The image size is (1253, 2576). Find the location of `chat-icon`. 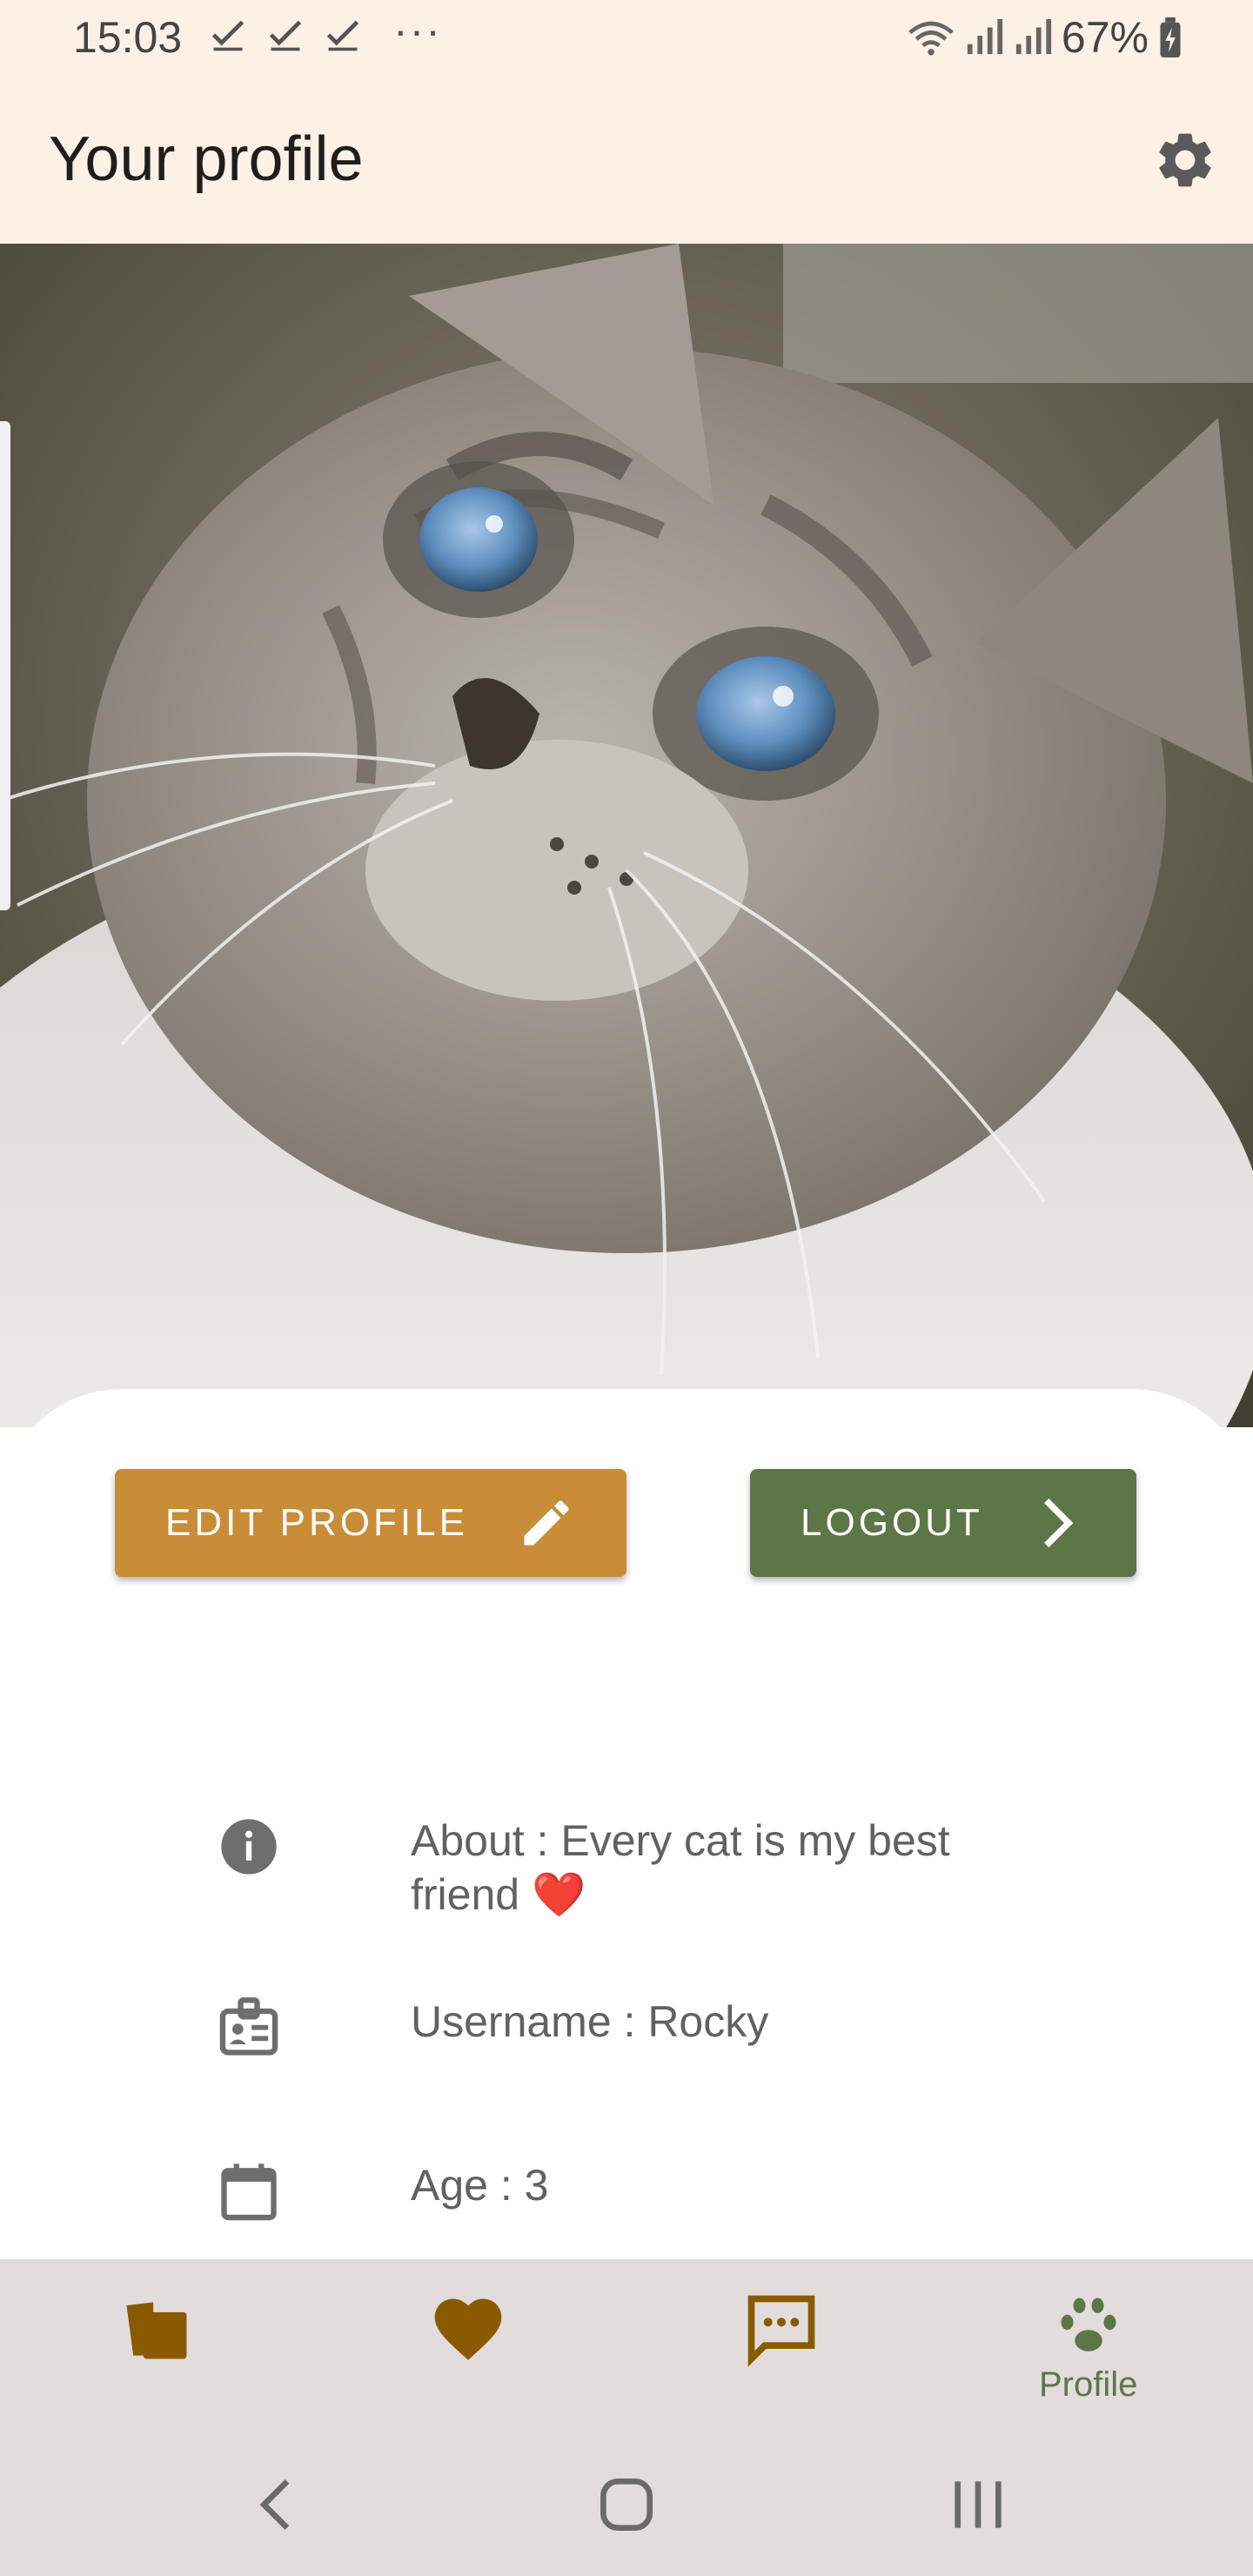

chat-icon is located at coordinates (781, 2331).